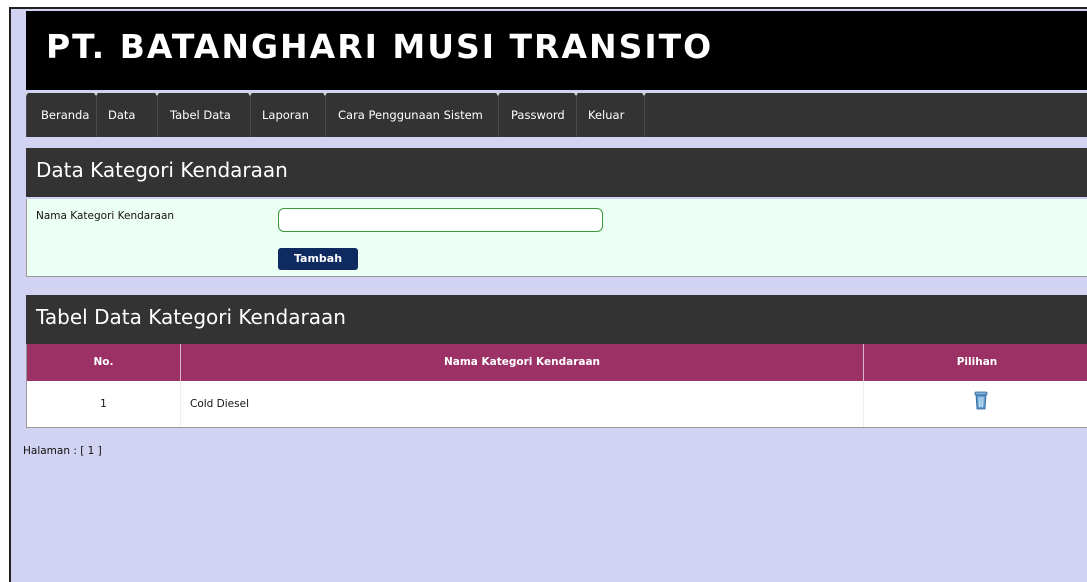 This screenshot has width=1087, height=582. What do you see at coordinates (410, 115) in the screenshot?
I see `nav-item-cara-penggunaan: Cara Penggunaan Sistem` at bounding box center [410, 115].